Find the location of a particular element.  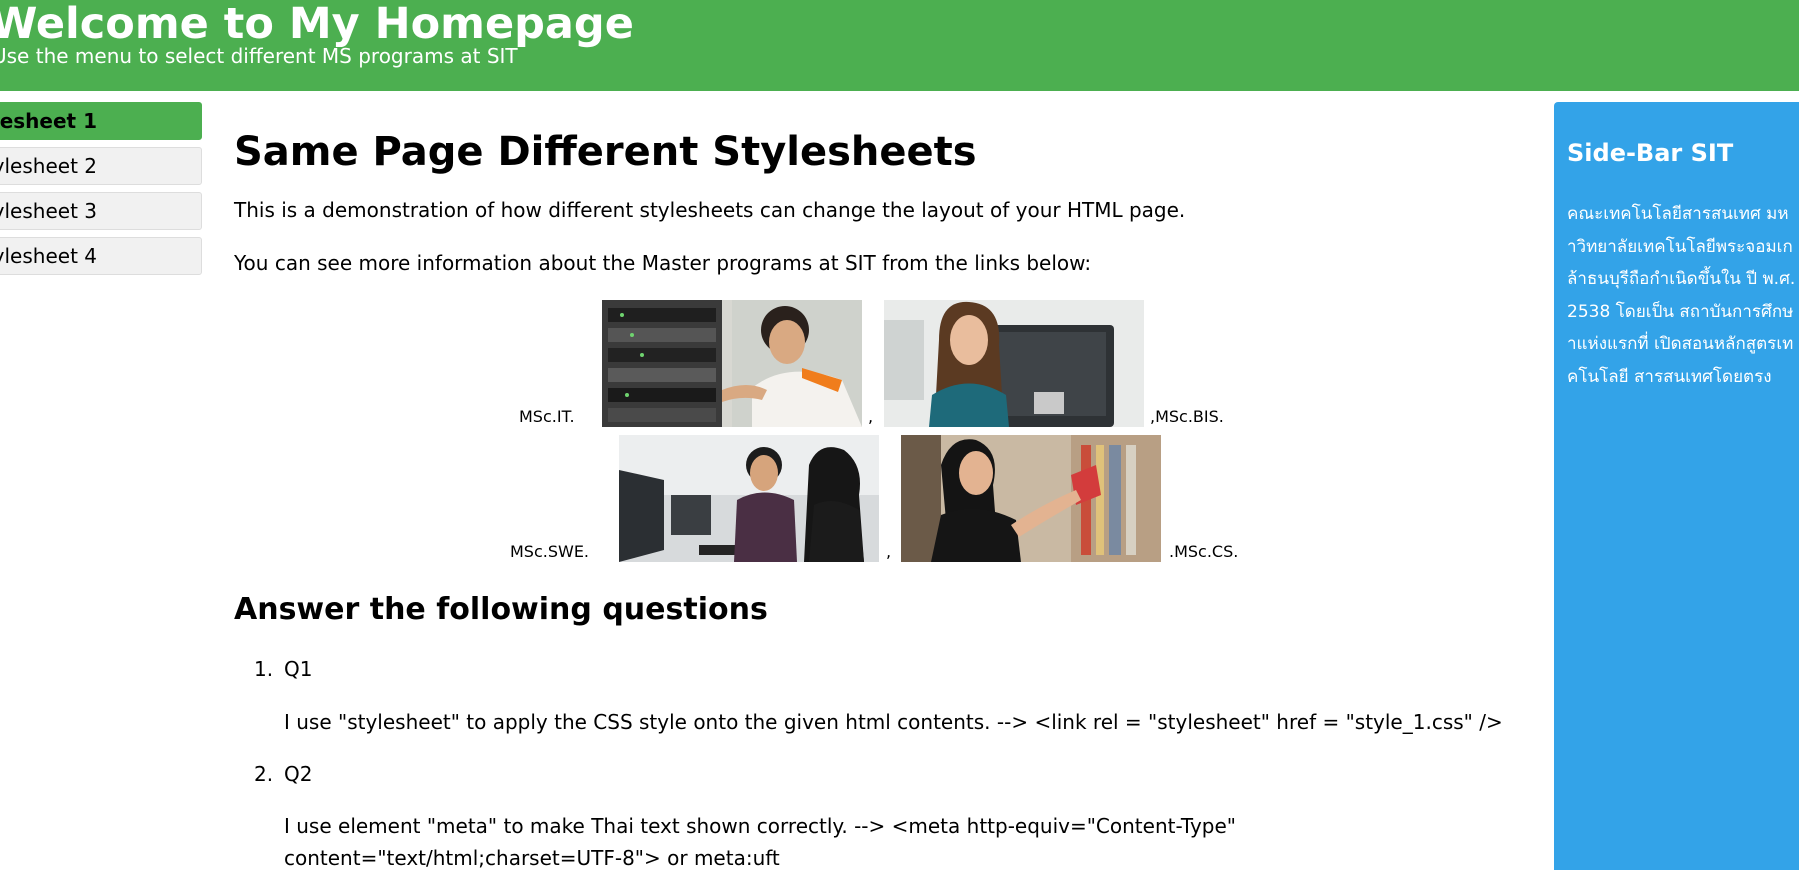

server-technician-image is located at coordinates (732, 363).